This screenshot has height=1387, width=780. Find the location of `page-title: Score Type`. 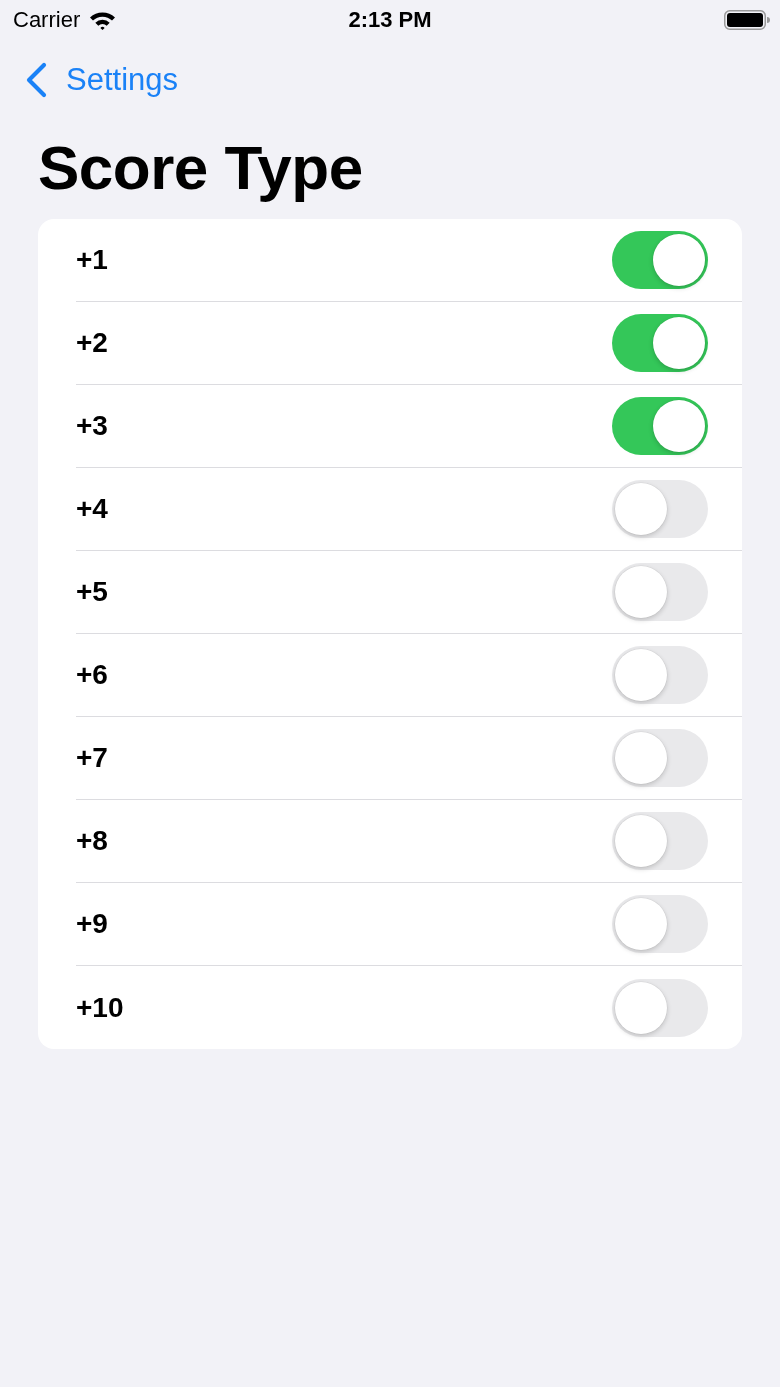

page-title: Score Type is located at coordinates (200, 168).